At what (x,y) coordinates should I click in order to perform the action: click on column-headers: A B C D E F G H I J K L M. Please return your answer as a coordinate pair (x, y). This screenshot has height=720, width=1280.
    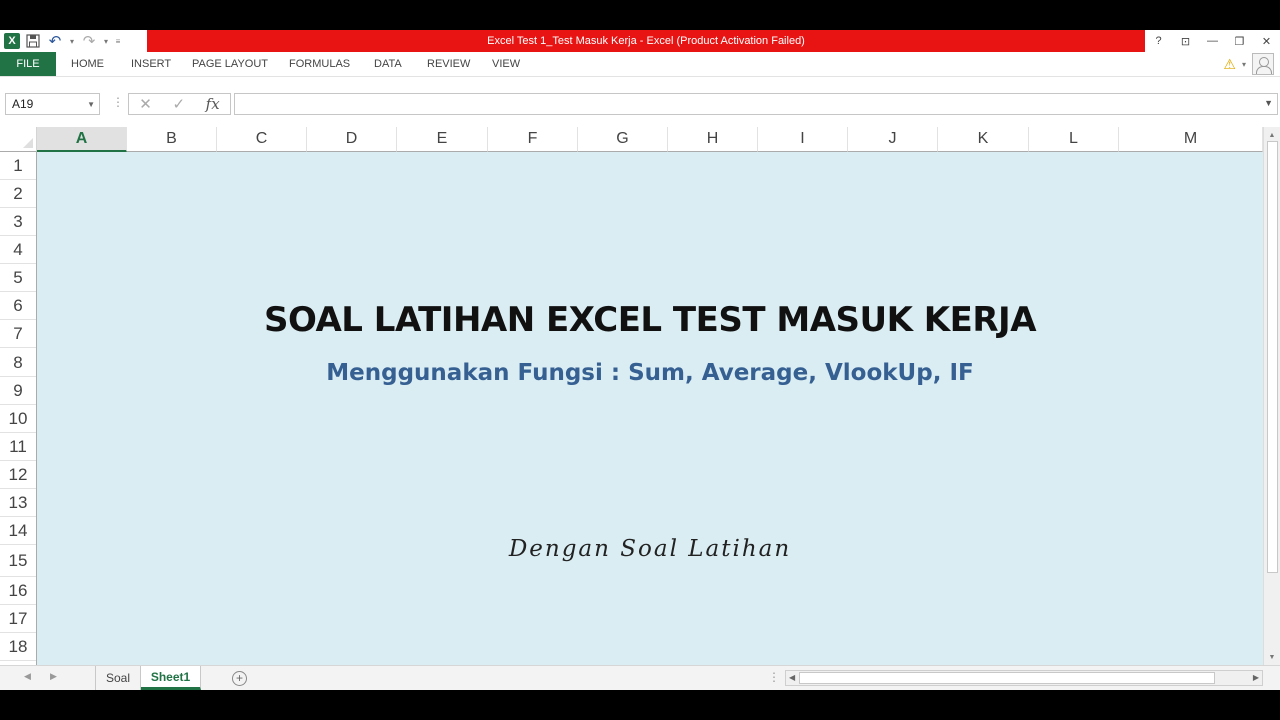
    Looking at the image, I should click on (631, 139).